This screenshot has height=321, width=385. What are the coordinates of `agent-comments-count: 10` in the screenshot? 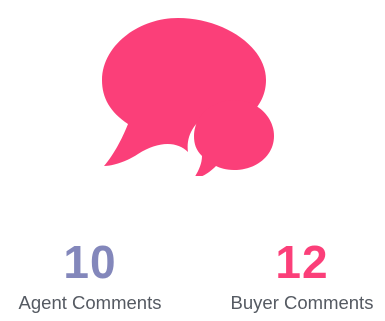 It's located at (90, 262).